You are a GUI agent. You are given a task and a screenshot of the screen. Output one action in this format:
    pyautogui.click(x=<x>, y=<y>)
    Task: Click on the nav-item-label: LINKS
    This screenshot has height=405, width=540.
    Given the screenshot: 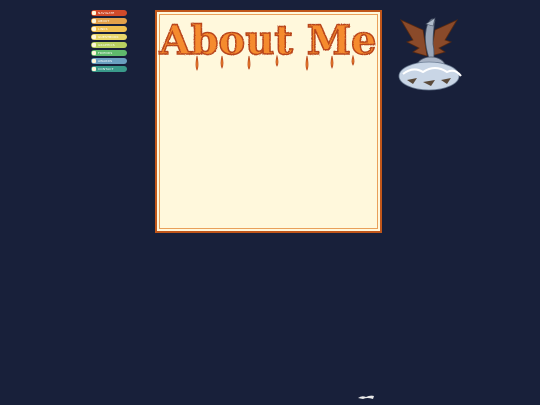 What is the action you would take?
    pyautogui.click(x=103, y=29)
    